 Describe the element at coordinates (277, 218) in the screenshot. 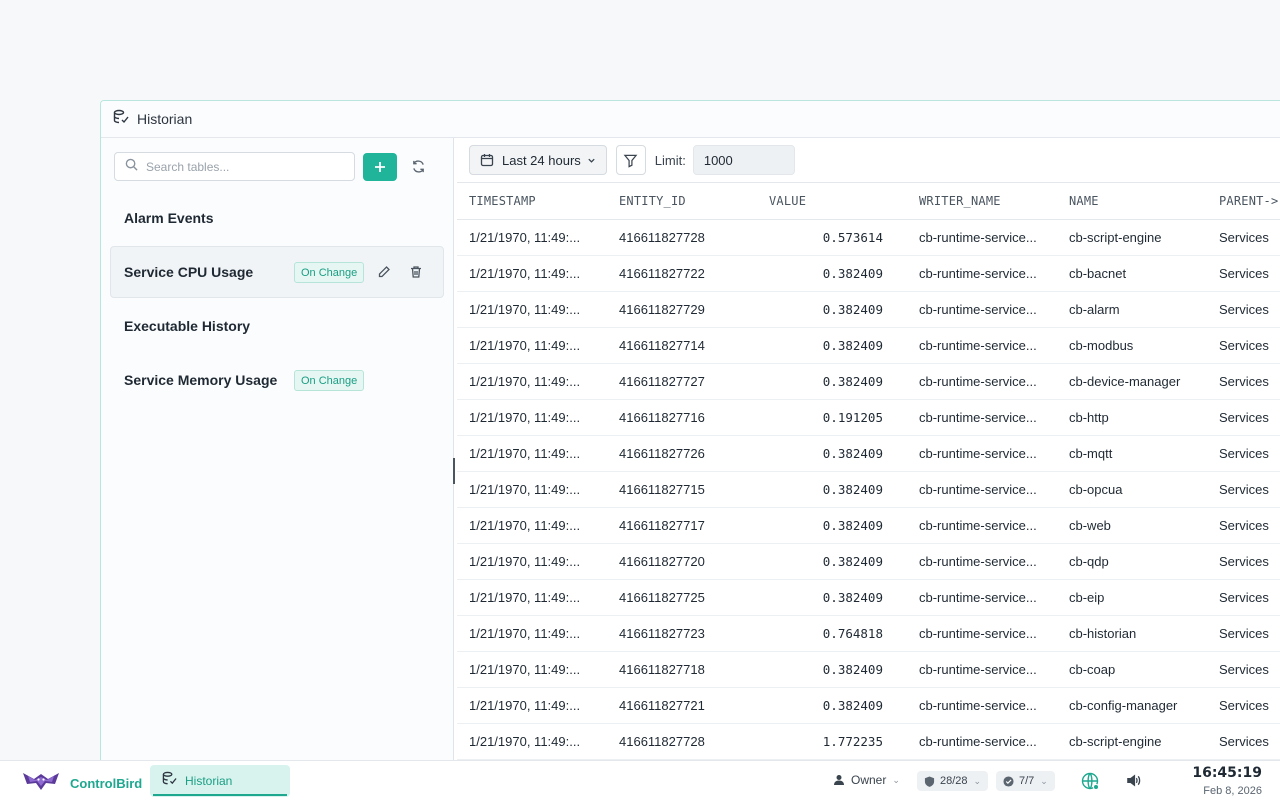

I see `table-item-alarm-events: Alarm Events` at that location.